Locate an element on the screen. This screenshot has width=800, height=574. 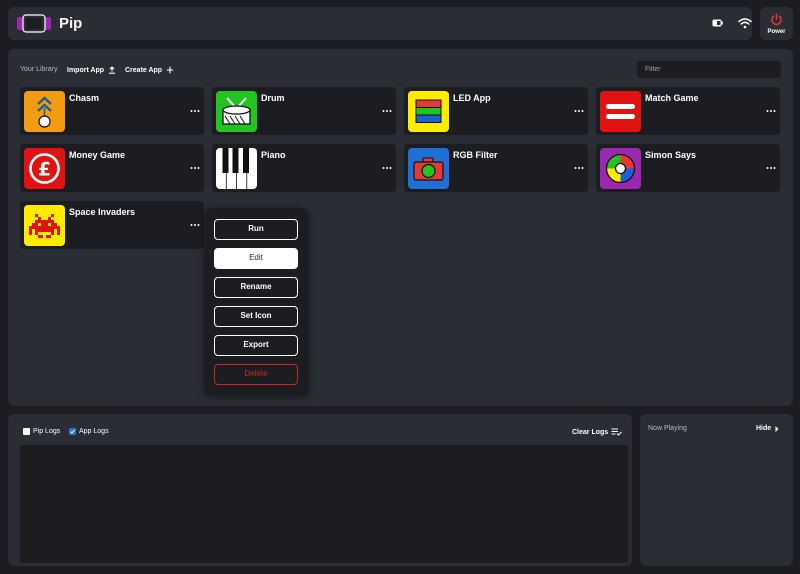
pip-logs-toggle: Pip Logs is located at coordinates (41, 431).